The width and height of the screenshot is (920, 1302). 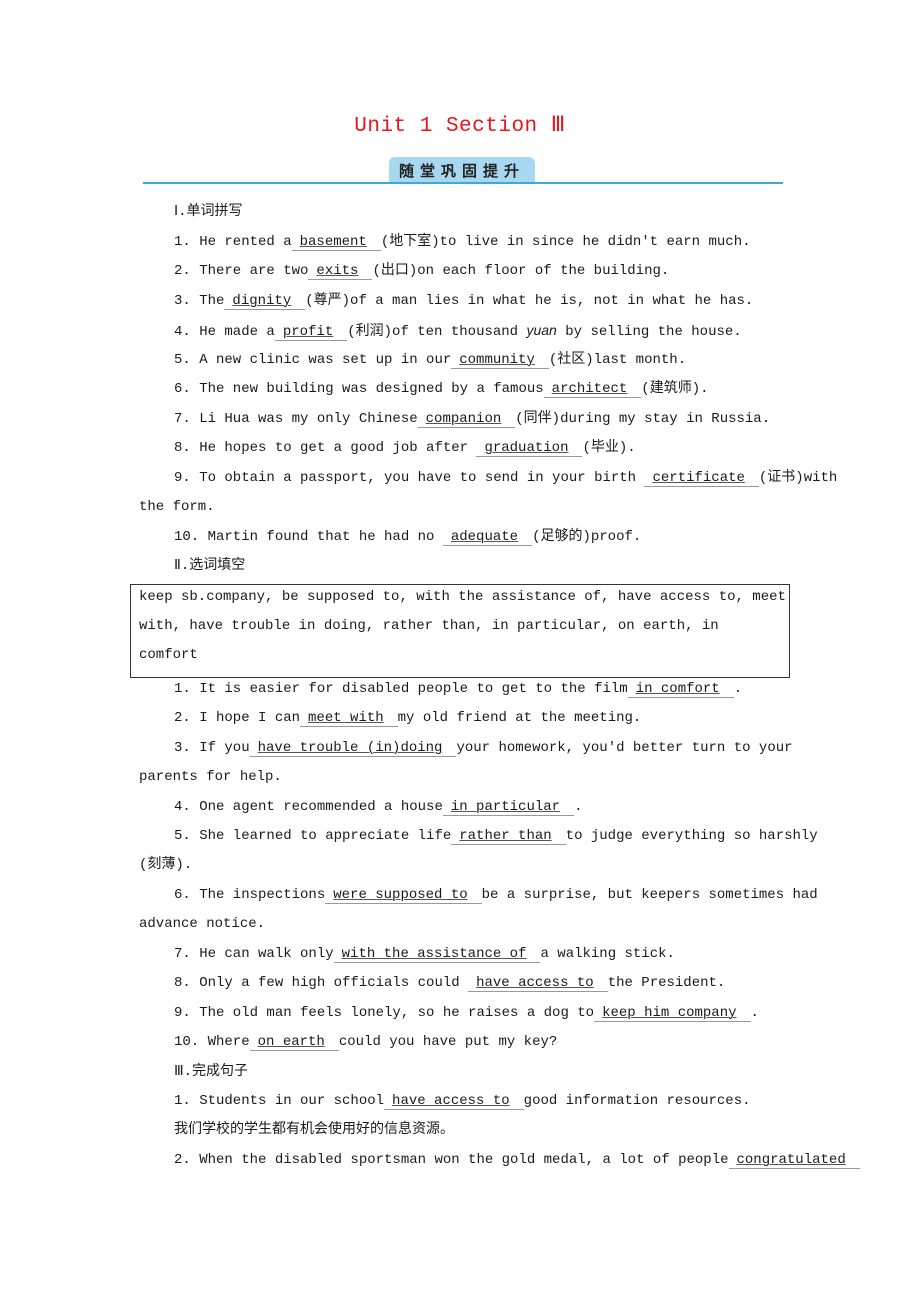 What do you see at coordinates (798, 478) in the screenshot?
I see `item-suffix: (证书)with` at bounding box center [798, 478].